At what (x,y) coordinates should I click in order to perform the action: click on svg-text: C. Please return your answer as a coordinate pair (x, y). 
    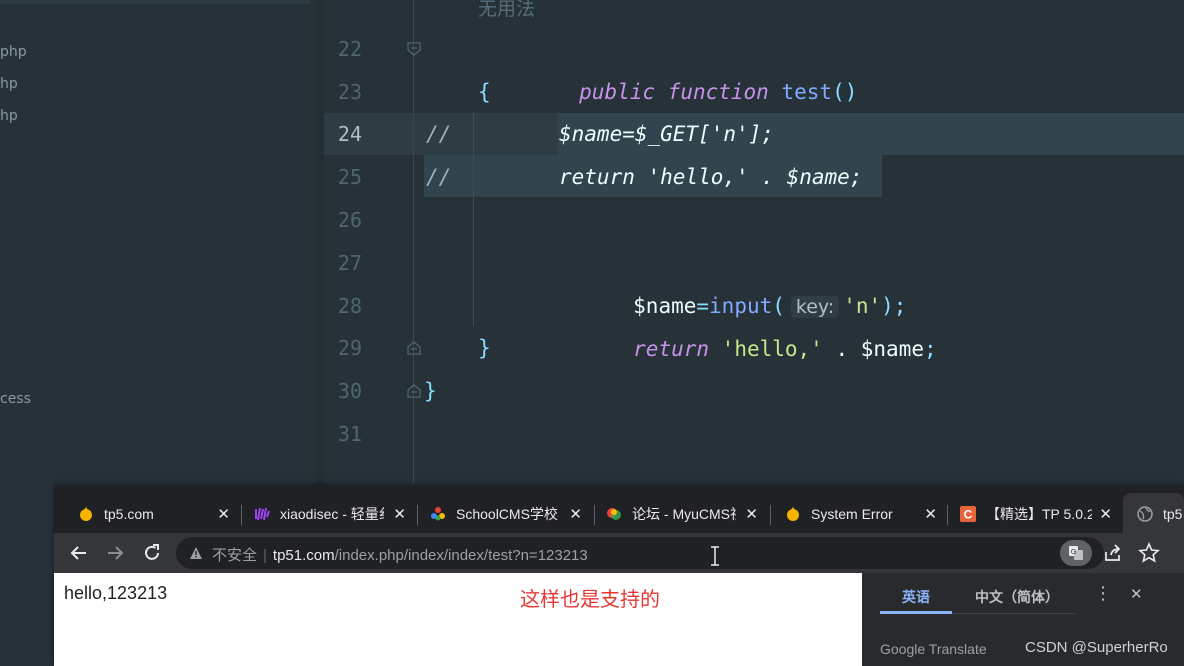
    Looking at the image, I should click on (968, 515).